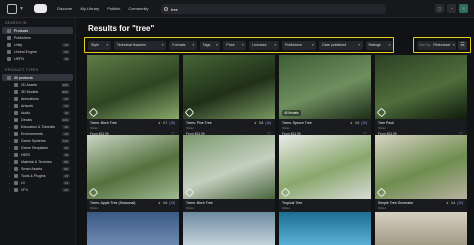 This screenshot has height=245, width=474. Describe the element at coordinates (37, 189) in the screenshot. I see `sidebar-item: › VFX 2K` at that location.